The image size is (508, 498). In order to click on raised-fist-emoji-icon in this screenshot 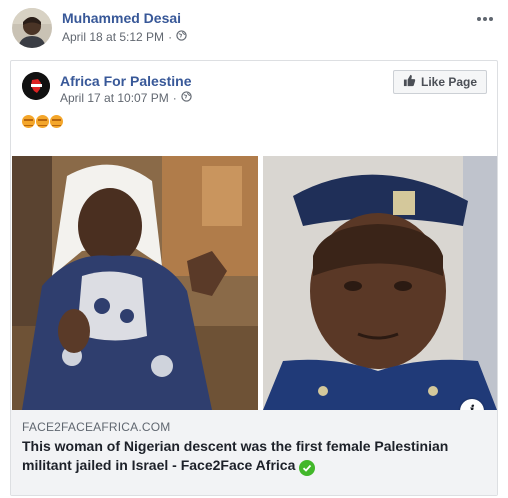, I will do `click(42, 121)`.